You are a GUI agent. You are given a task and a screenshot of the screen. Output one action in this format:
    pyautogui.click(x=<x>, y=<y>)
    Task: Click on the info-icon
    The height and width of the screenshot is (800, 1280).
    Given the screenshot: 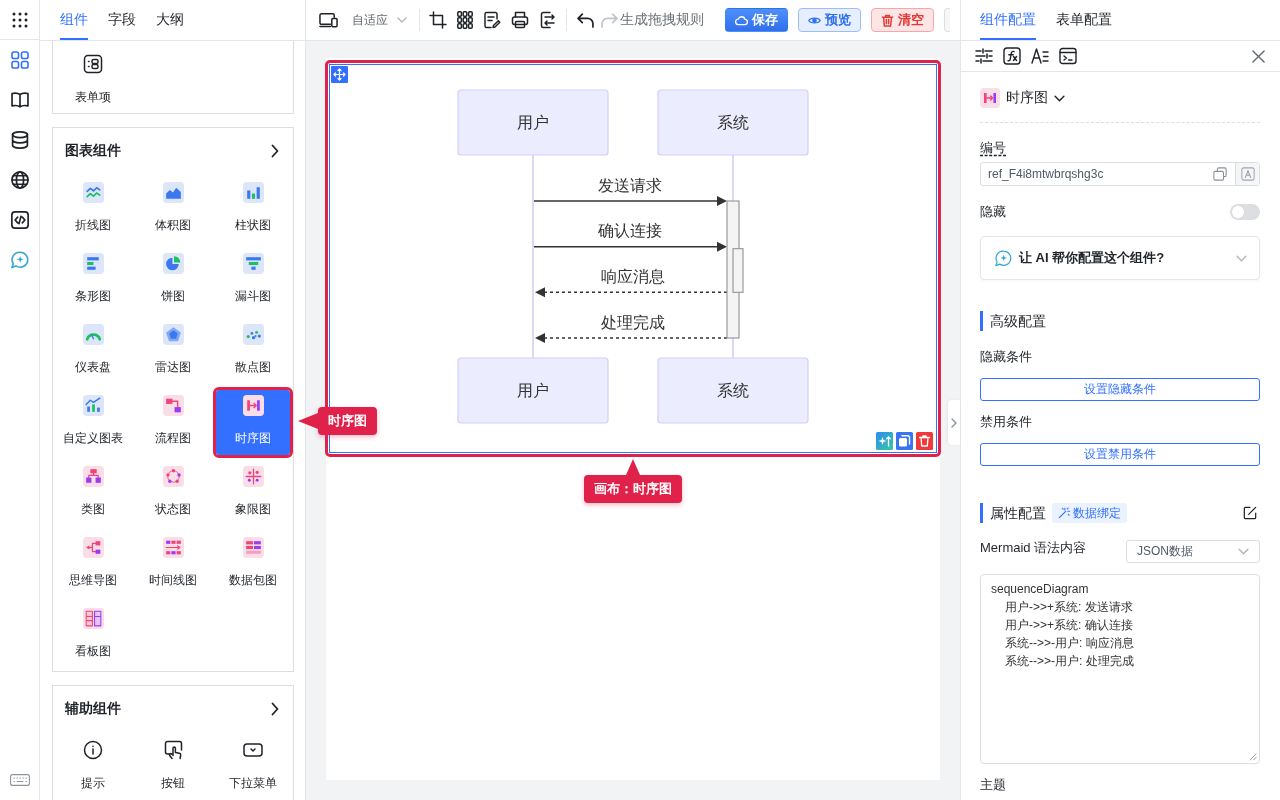 What is the action you would take?
    pyautogui.click(x=93, y=750)
    